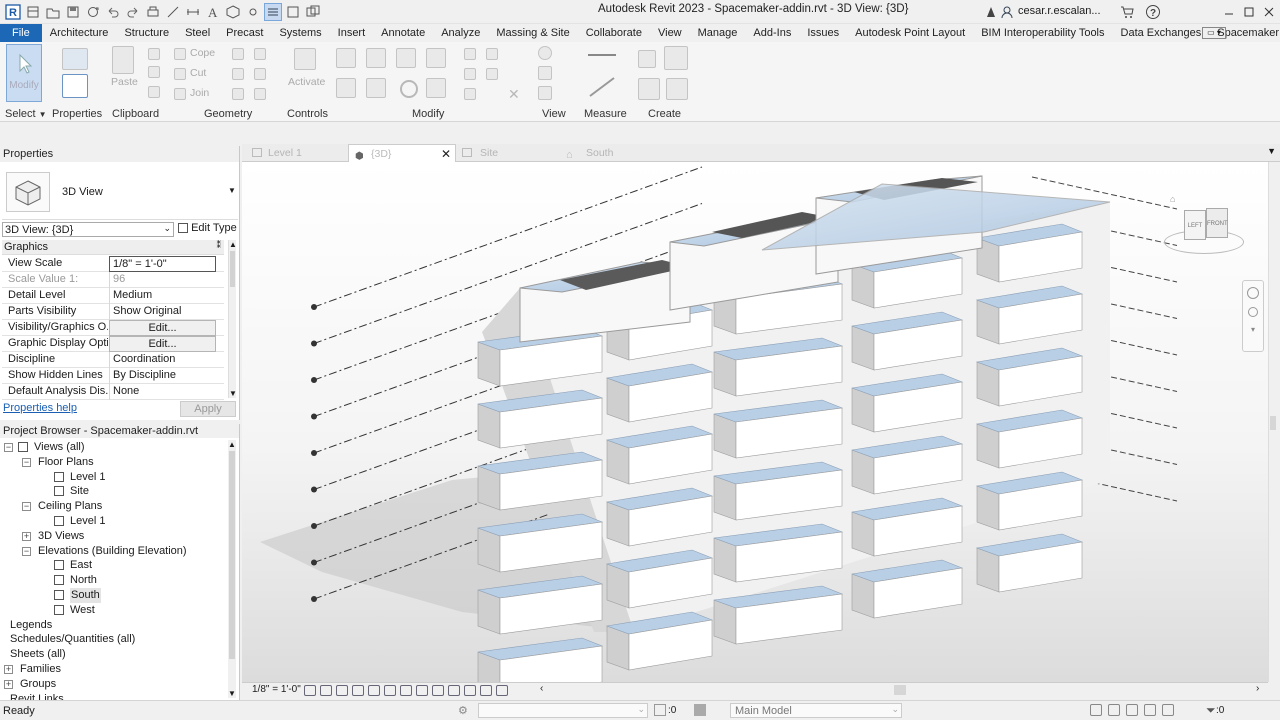  Describe the element at coordinates (208, 409) in the screenshot. I see `apply-button: Apply` at that location.